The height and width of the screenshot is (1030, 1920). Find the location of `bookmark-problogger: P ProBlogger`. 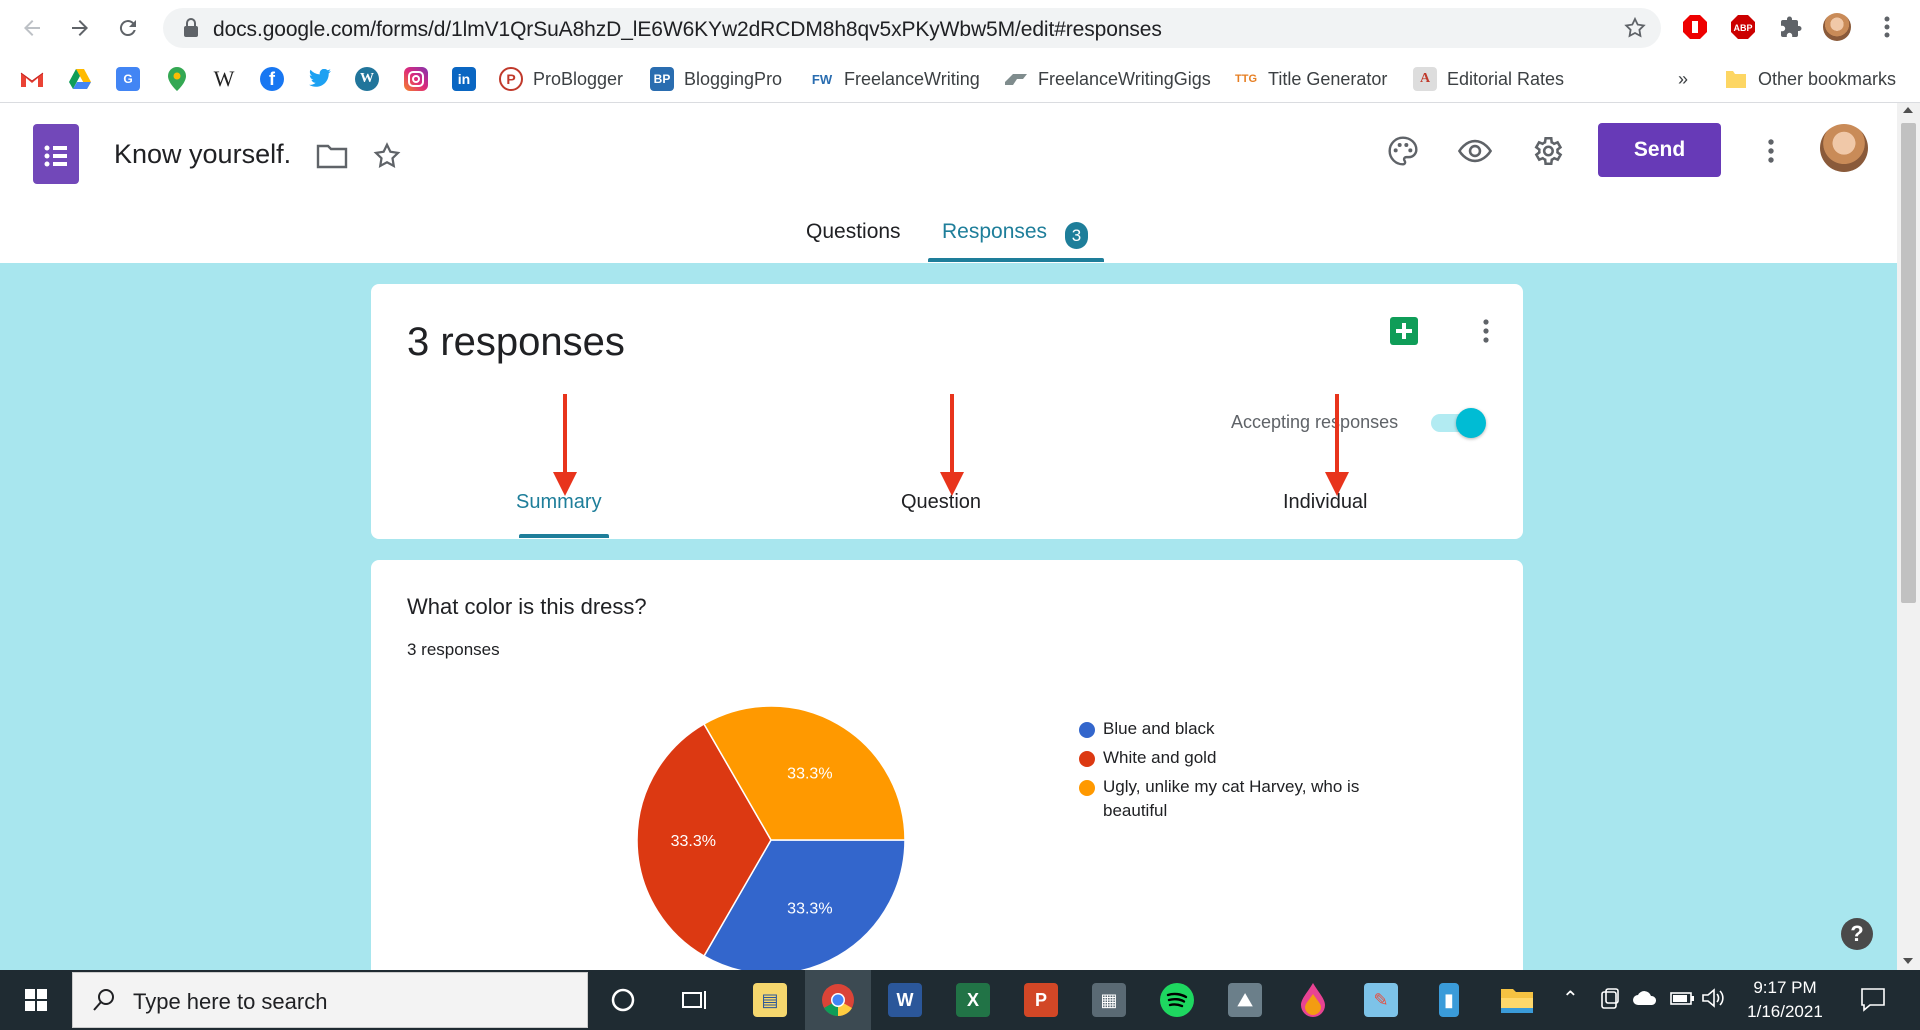

bookmark-problogger: P ProBlogger is located at coordinates (561, 79).